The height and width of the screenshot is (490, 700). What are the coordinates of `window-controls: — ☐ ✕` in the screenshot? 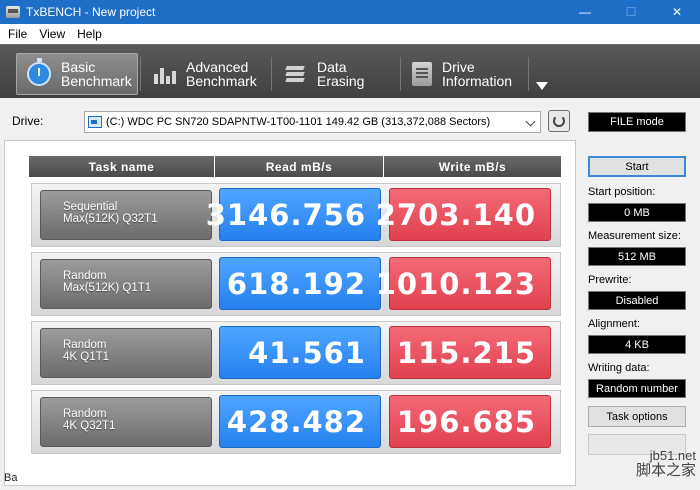 It's located at (631, 12).